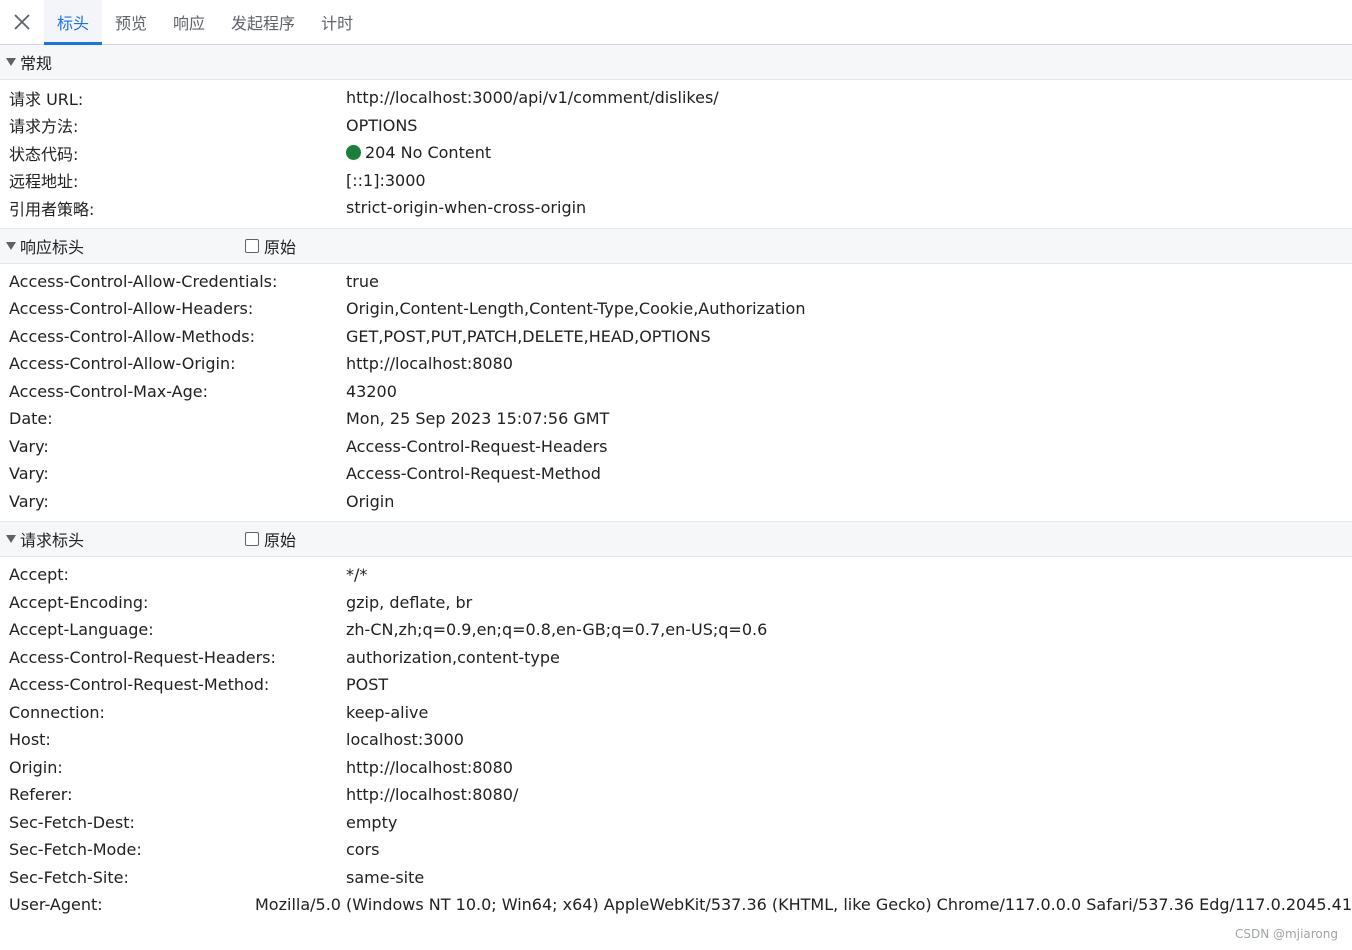 The height and width of the screenshot is (950, 1352). What do you see at coordinates (385, 877) in the screenshot?
I see `header-value: same-site` at bounding box center [385, 877].